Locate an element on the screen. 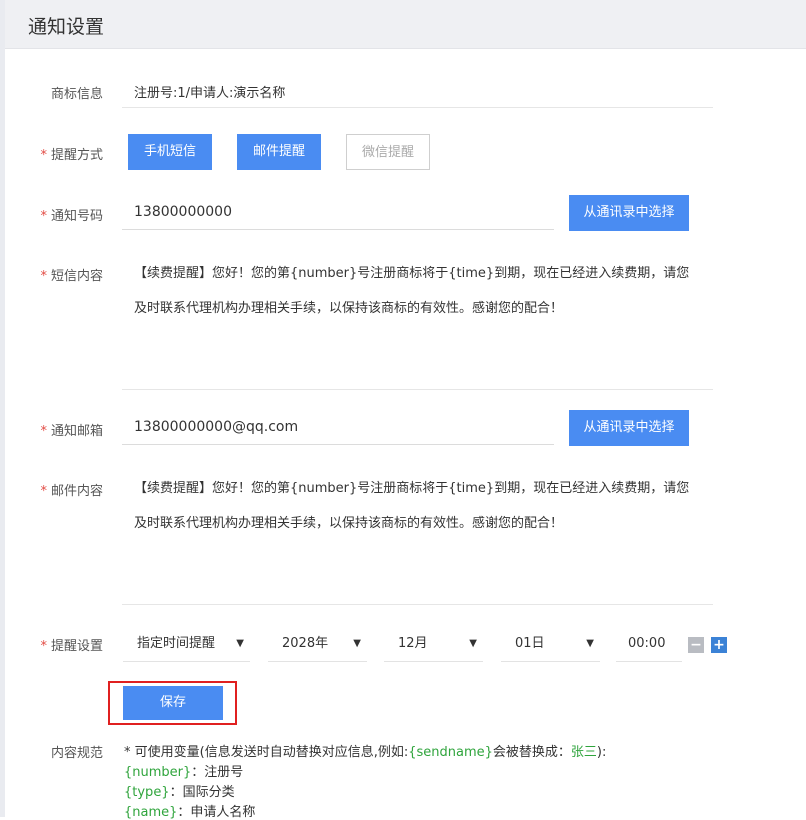 This screenshot has width=806, height=820. sms-content-line2: 及时联系代理机构办理相关手续，以保持该商标的有效性。感谢您的配合！ is located at coordinates (349, 308).